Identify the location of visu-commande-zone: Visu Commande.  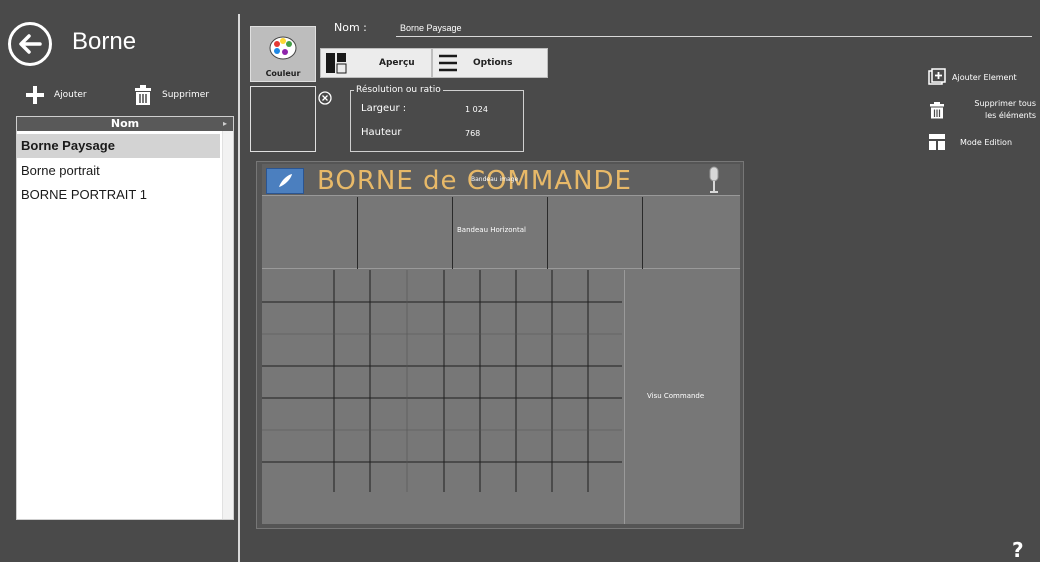
(682, 397).